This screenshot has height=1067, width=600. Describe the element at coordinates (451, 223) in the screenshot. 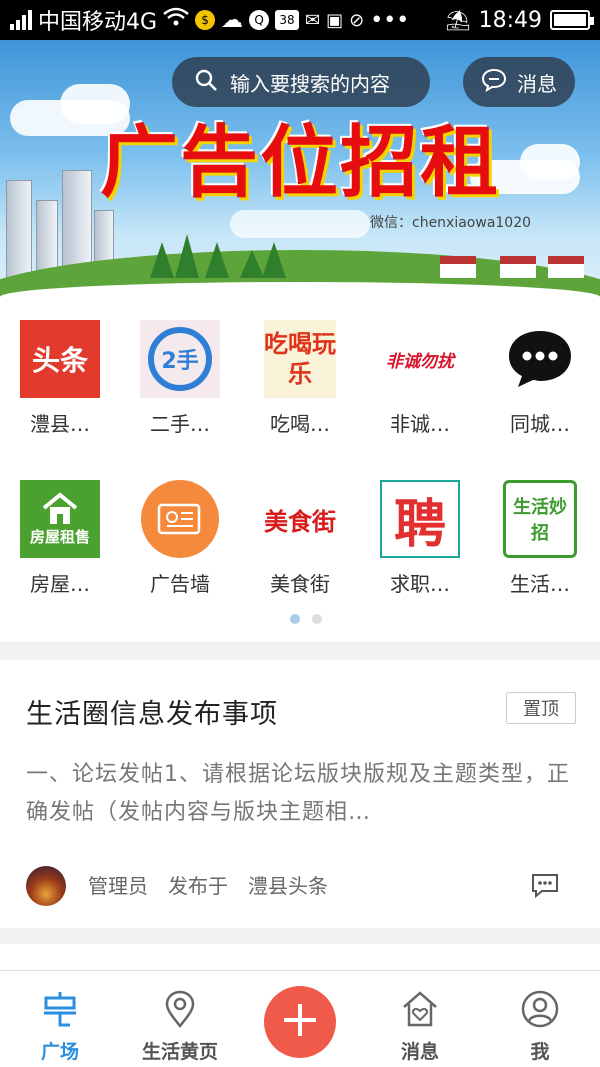

I see `ad-wechat-contact: 微信：chenxiaowa1020` at that location.